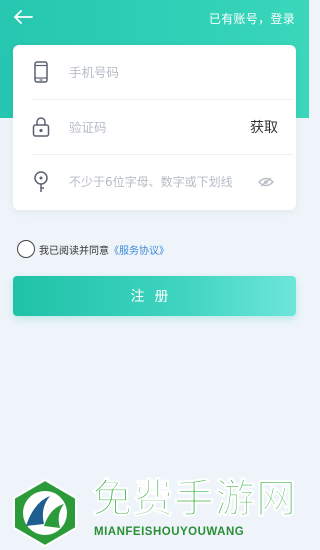 The width and height of the screenshot is (320, 550). Describe the element at coordinates (167, 182) in the screenshot. I see `password-input` at that location.